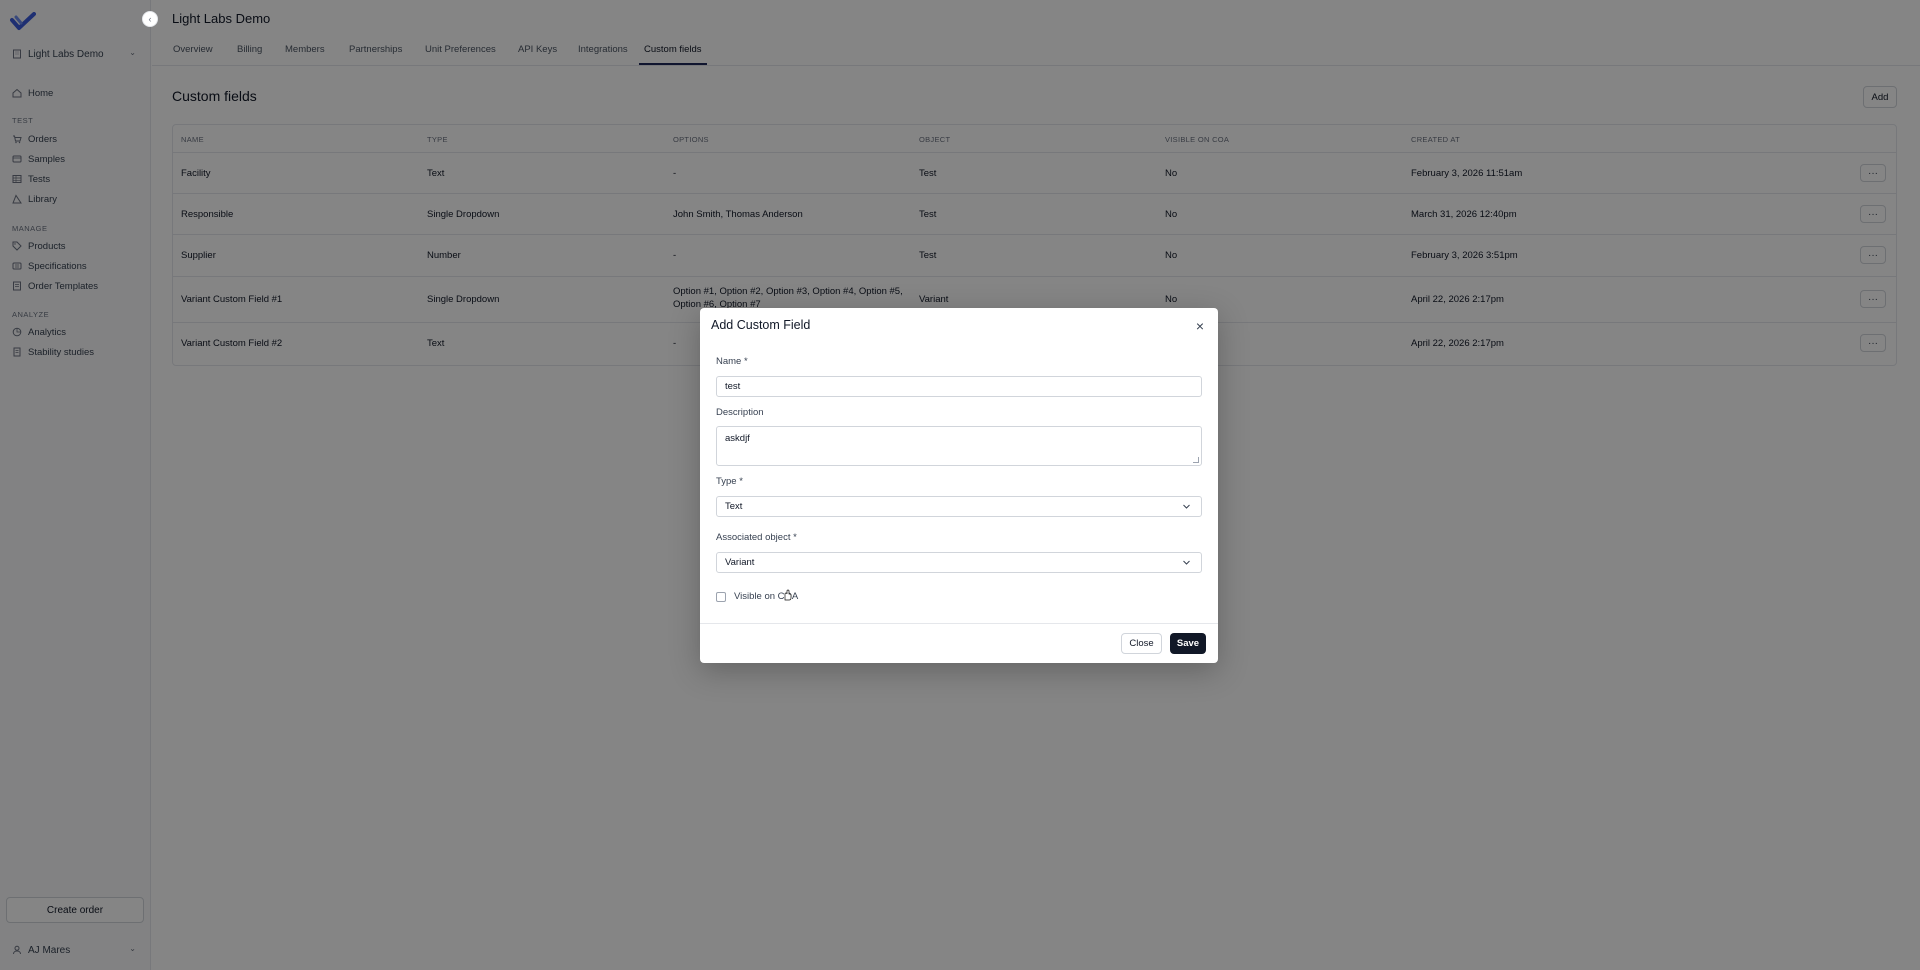 This screenshot has width=1920, height=970. What do you see at coordinates (959, 446) in the screenshot?
I see `description-textarea: askdjf` at bounding box center [959, 446].